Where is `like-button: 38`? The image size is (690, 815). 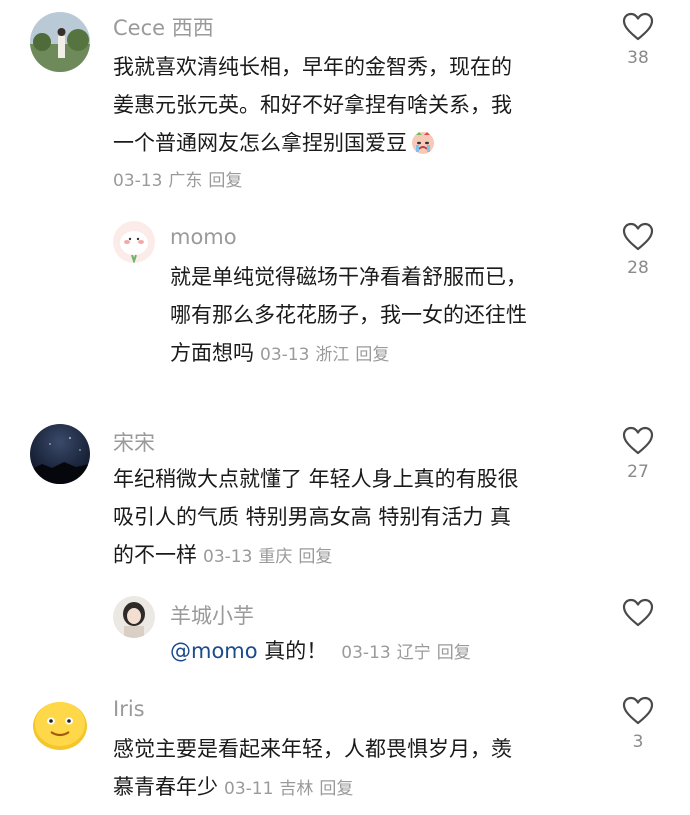
like-button: 38 is located at coordinates (638, 40).